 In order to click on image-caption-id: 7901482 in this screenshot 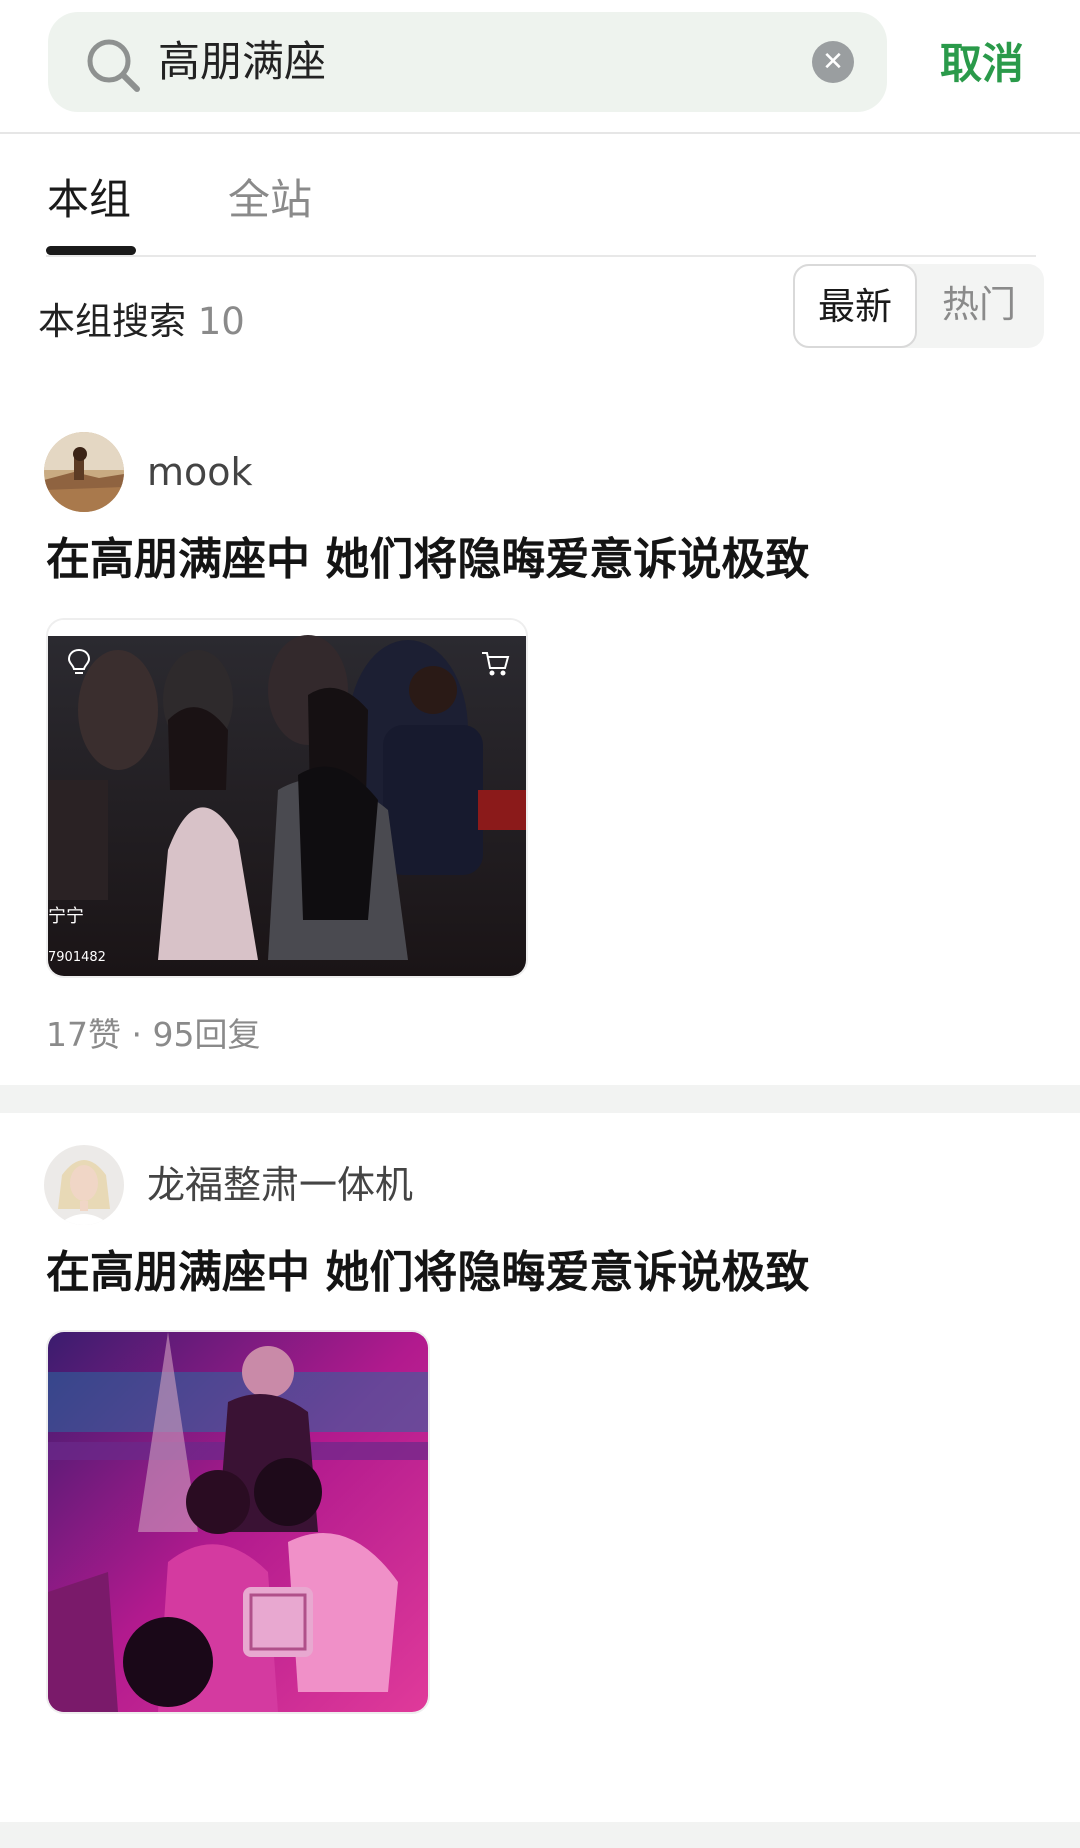, I will do `click(77, 957)`.